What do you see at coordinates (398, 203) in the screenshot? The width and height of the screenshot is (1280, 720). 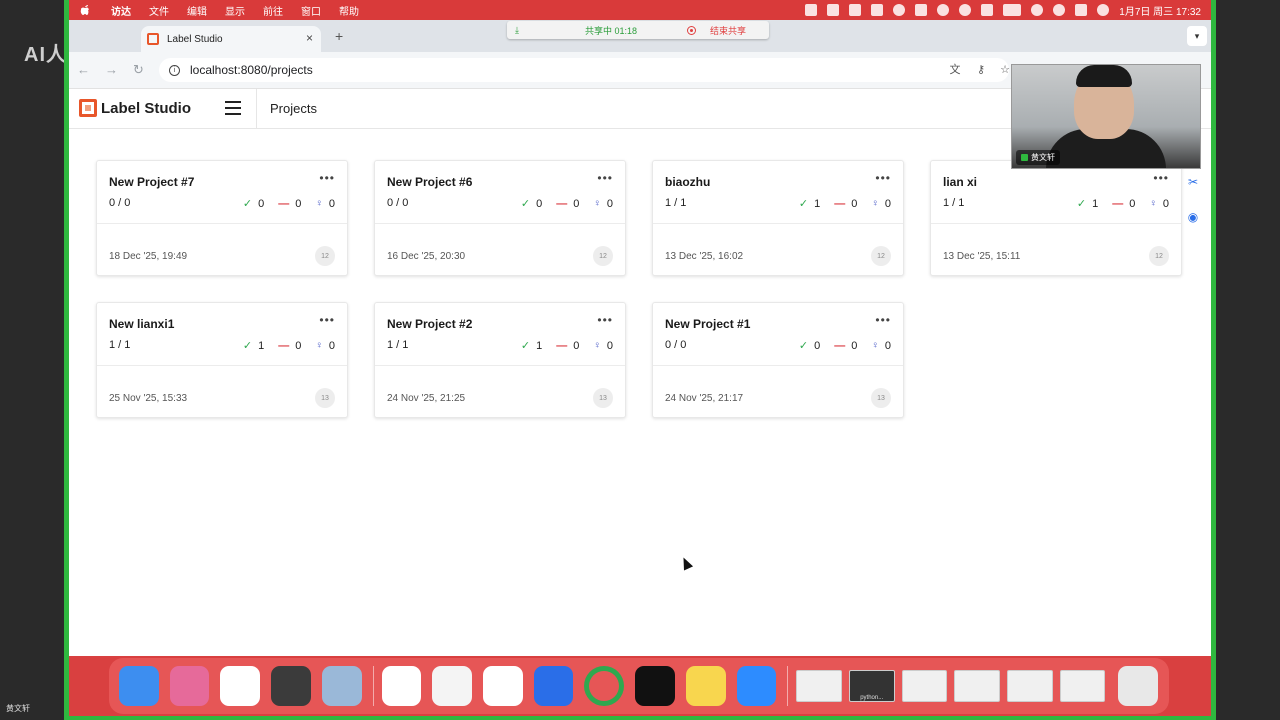 I see `task-ratio: 0 / 0` at bounding box center [398, 203].